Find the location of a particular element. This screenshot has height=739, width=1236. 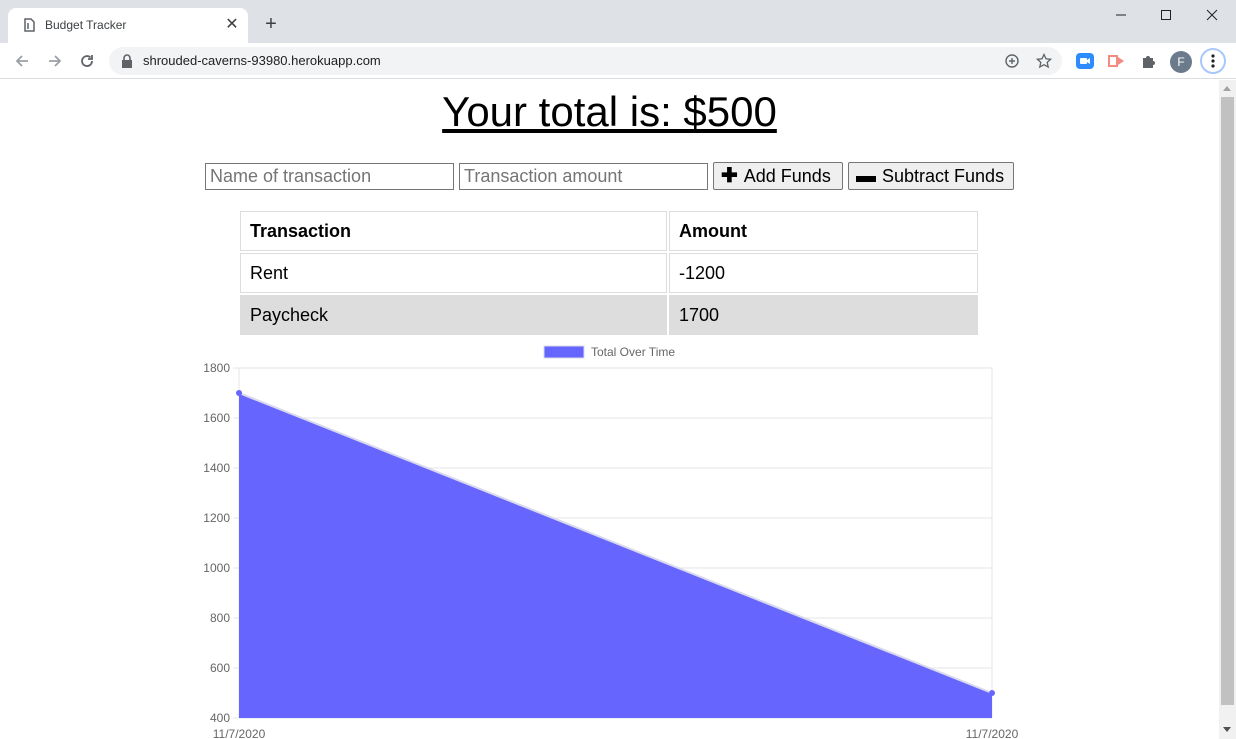

column-header-amount: Amount is located at coordinates (823, 231).